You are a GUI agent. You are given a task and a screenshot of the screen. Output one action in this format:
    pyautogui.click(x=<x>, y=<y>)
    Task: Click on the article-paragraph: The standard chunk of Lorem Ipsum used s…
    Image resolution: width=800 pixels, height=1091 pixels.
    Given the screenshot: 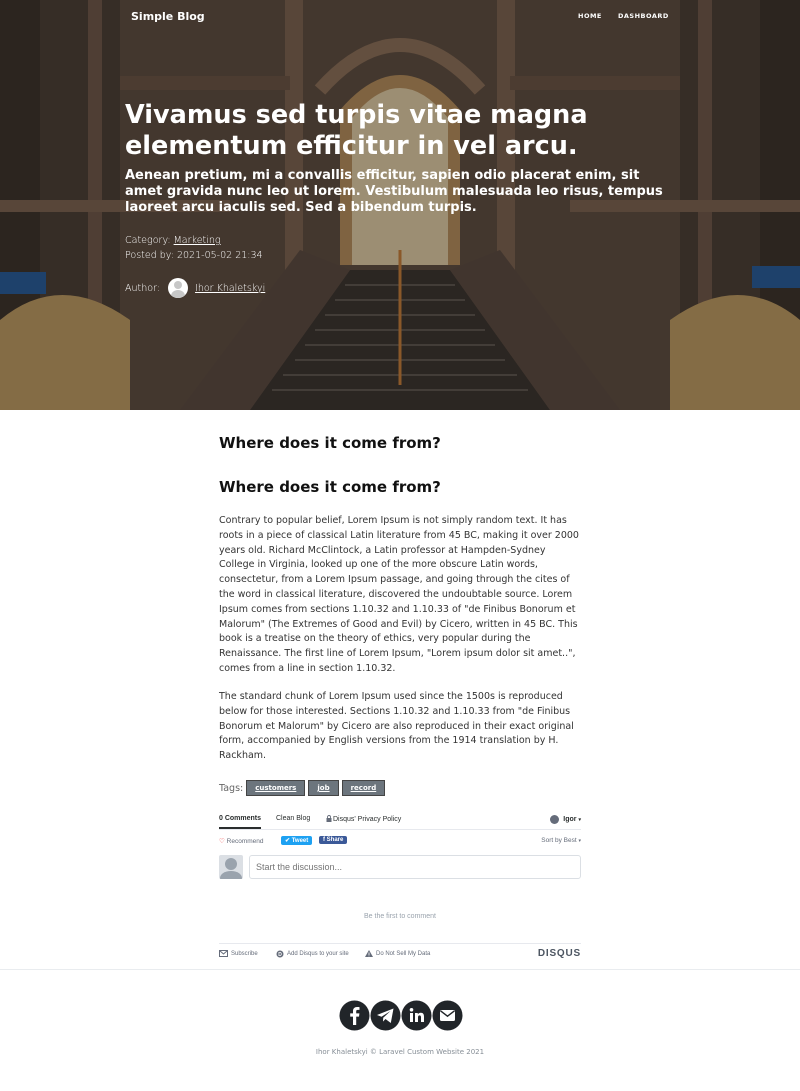 What is the action you would take?
    pyautogui.click(x=396, y=726)
    